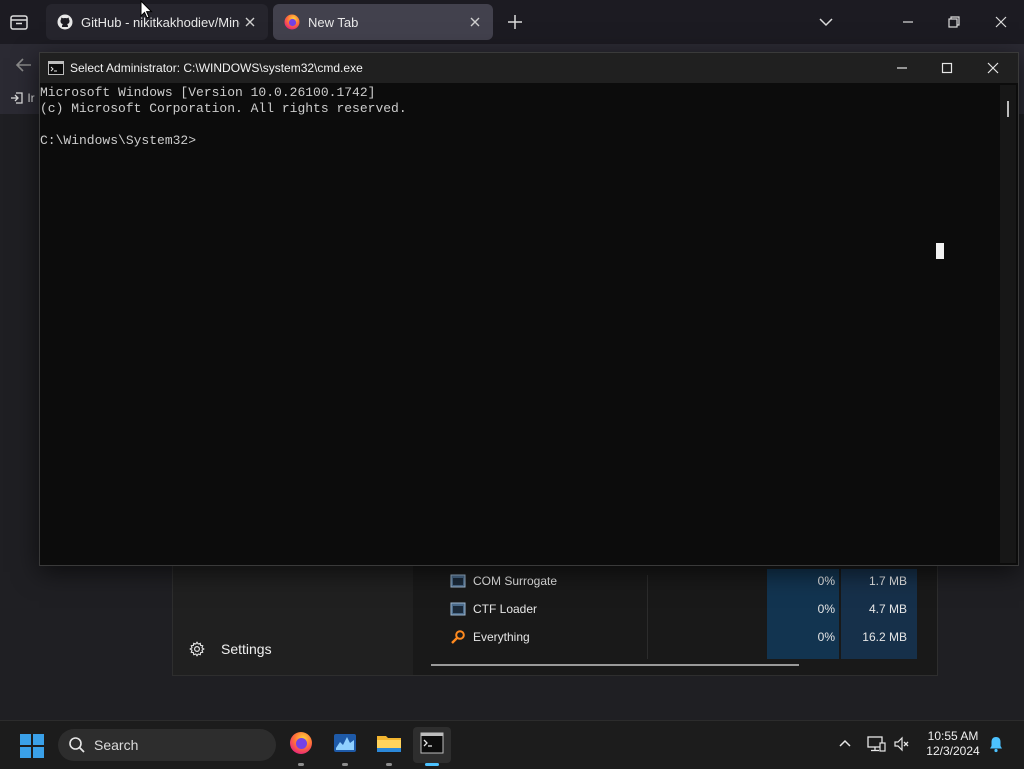 This screenshot has height=769, width=1024. Describe the element at coordinates (167, 745) in the screenshot. I see `taskbar-search-box: Search` at that location.